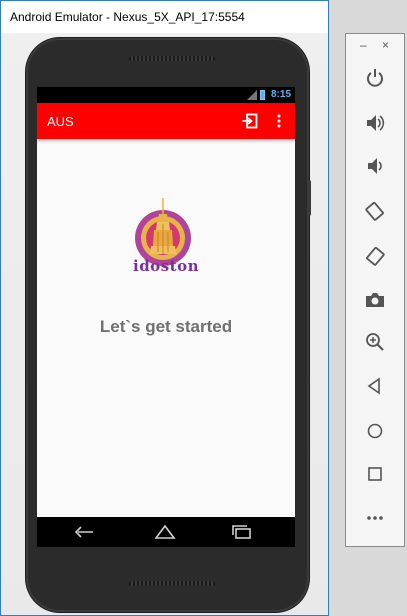 The width and height of the screenshot is (407, 616). I want to click on navigation-bar, so click(166, 532).